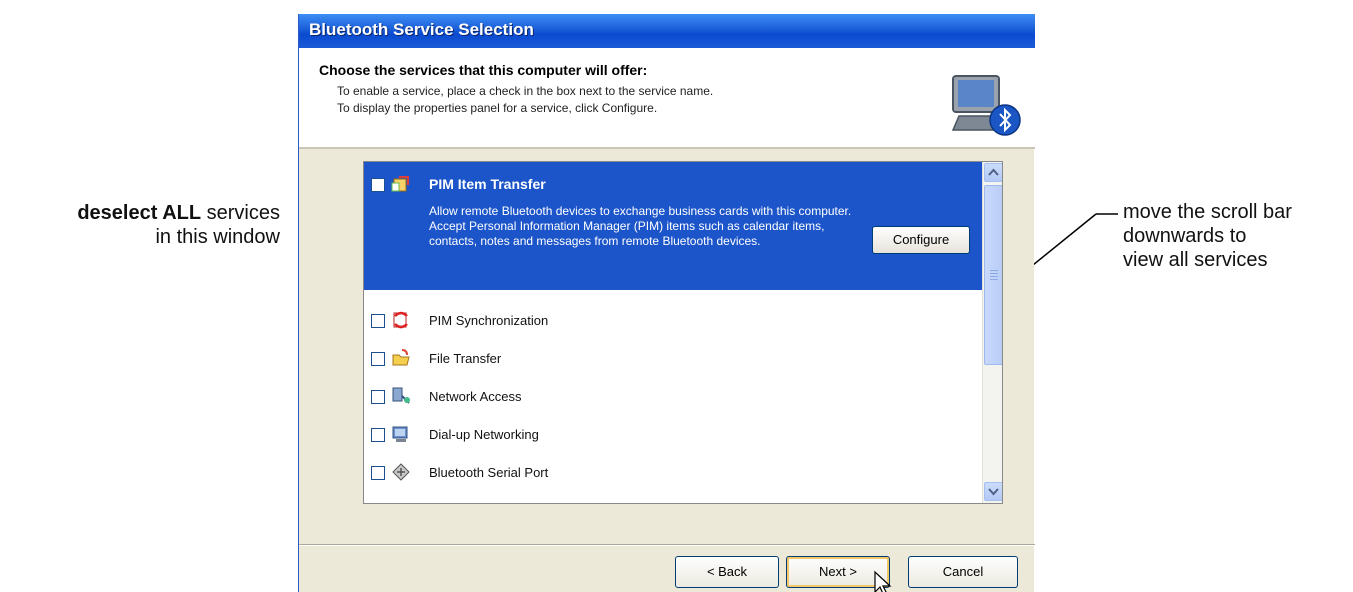  I want to click on service-label: File Transfer, so click(465, 358).